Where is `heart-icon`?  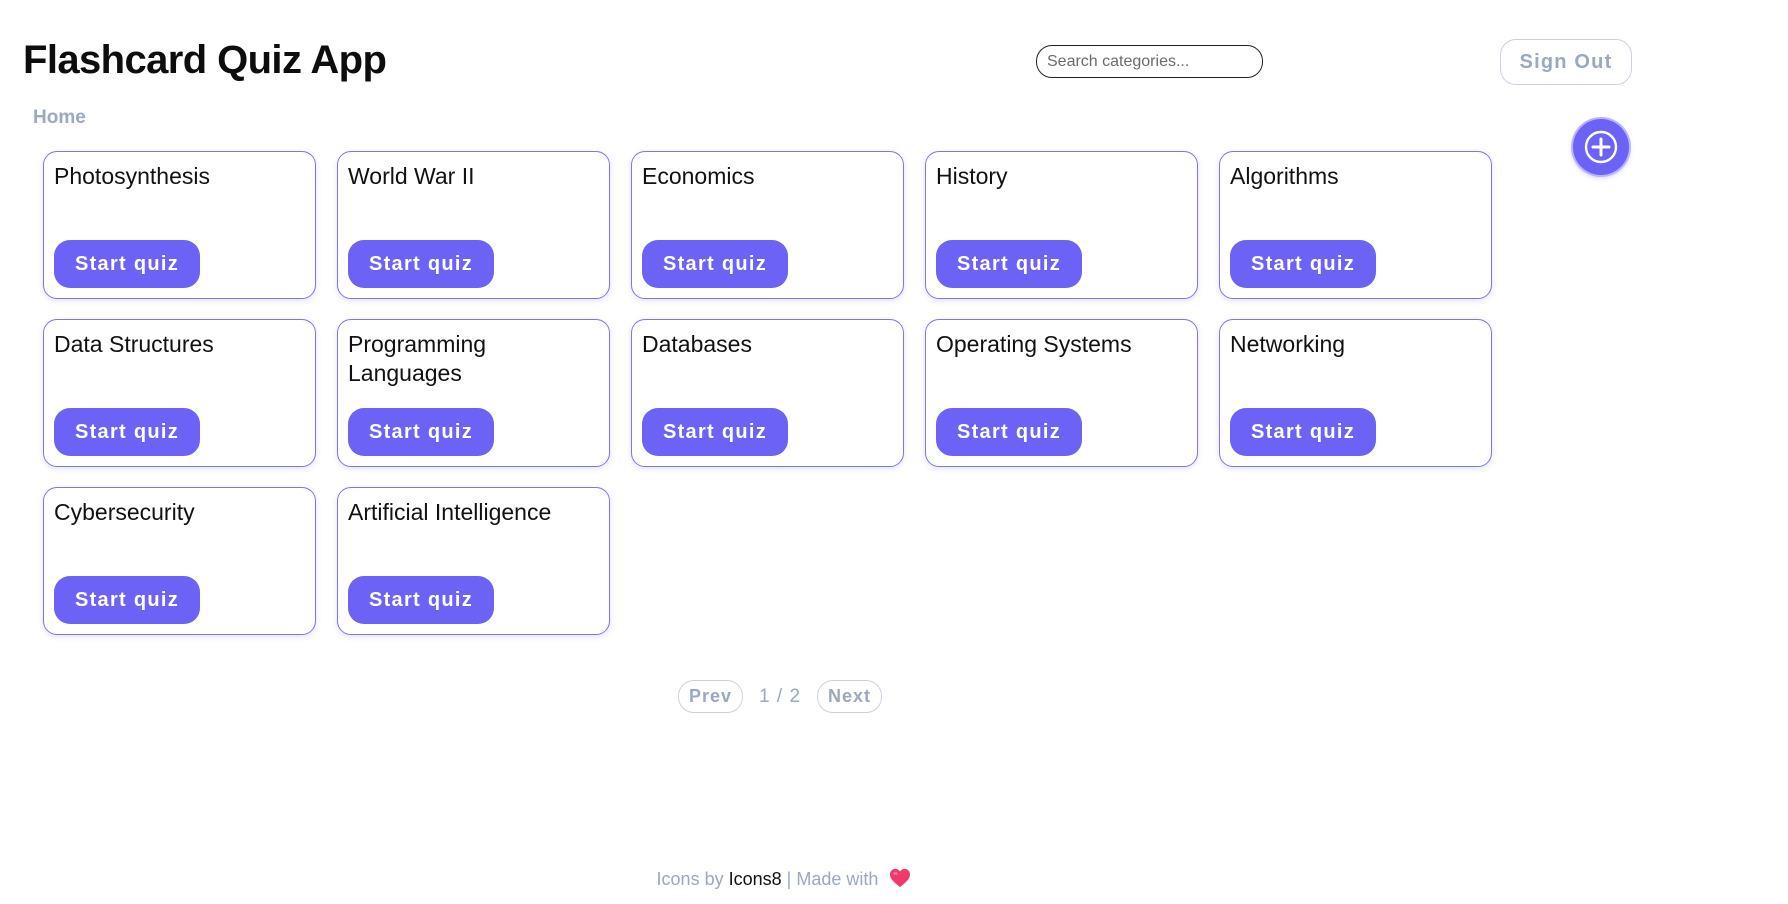
heart-icon is located at coordinates (900, 878).